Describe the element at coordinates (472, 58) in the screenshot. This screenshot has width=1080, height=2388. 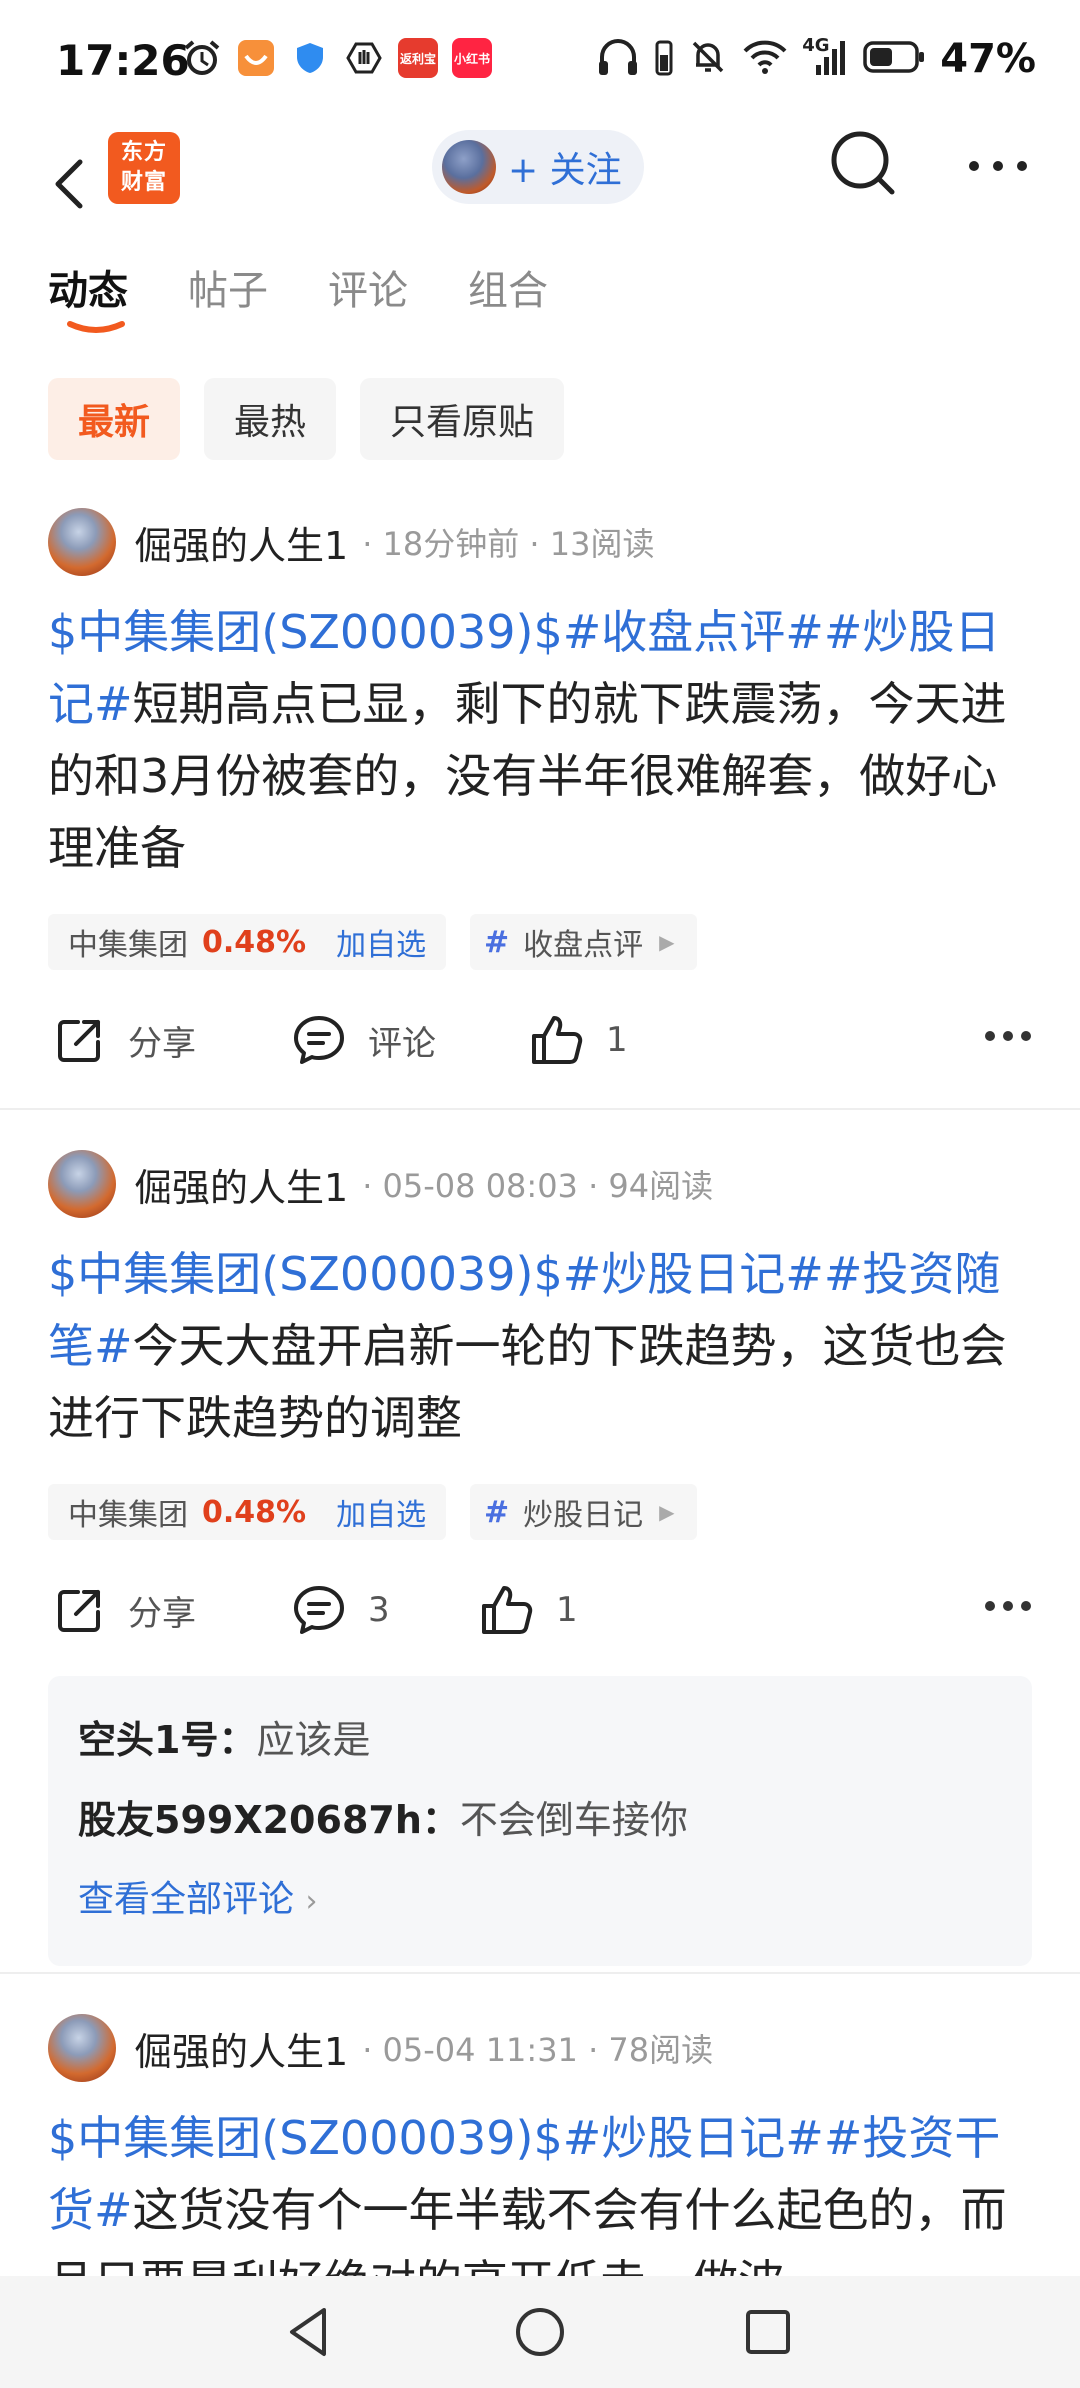
I see `app-badge-2: 小红书` at that location.